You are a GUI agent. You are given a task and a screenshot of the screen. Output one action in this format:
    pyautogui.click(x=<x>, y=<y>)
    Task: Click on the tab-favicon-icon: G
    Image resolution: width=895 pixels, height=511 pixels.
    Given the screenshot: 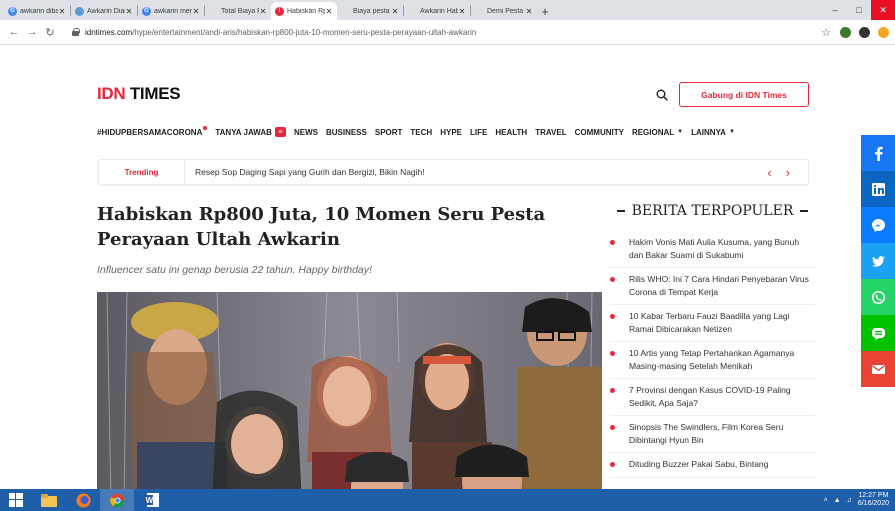 What is the action you would take?
    pyautogui.click(x=146, y=11)
    